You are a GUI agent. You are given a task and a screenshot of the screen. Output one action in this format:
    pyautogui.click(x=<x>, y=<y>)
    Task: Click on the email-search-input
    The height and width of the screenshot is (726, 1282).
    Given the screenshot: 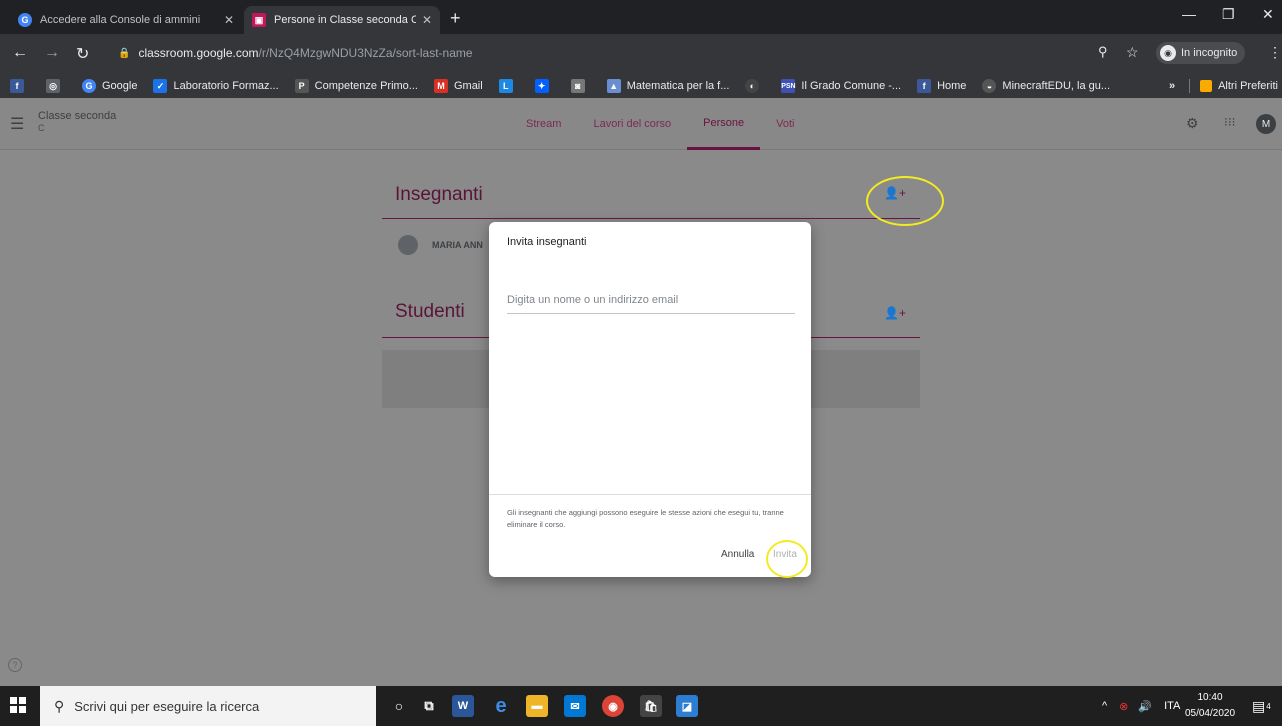 What is the action you would take?
    pyautogui.click(x=651, y=295)
    